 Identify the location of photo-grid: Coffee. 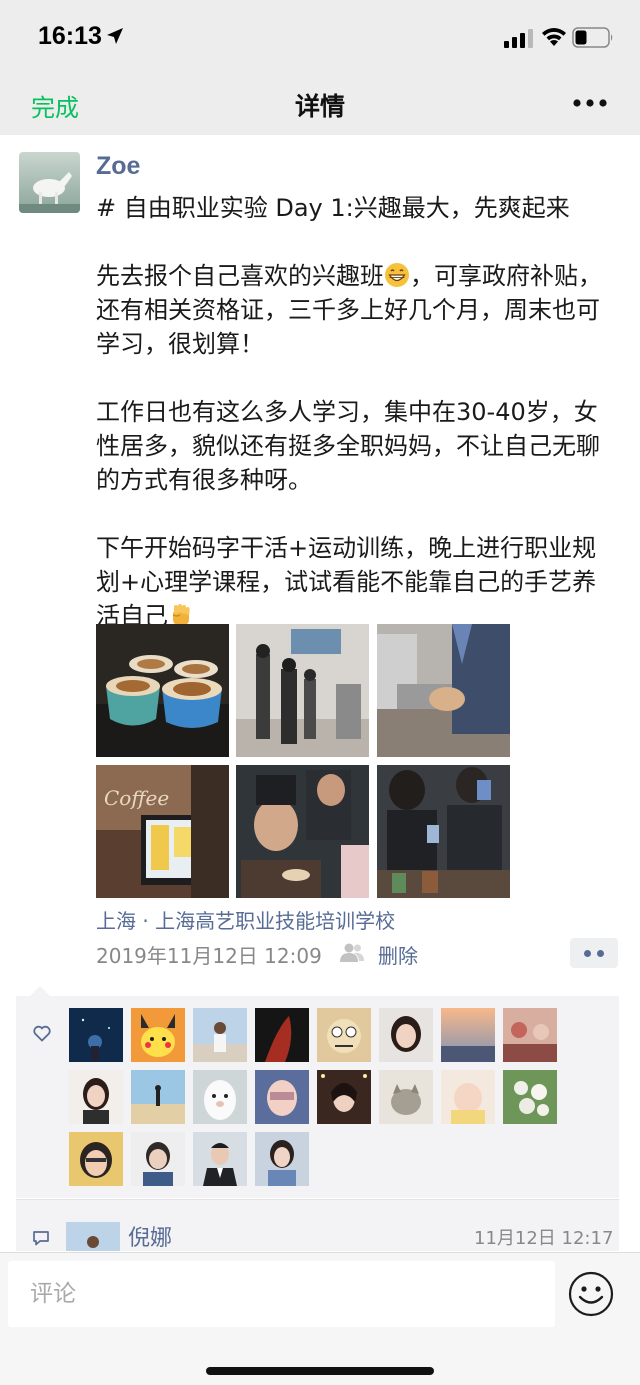
(303, 761).